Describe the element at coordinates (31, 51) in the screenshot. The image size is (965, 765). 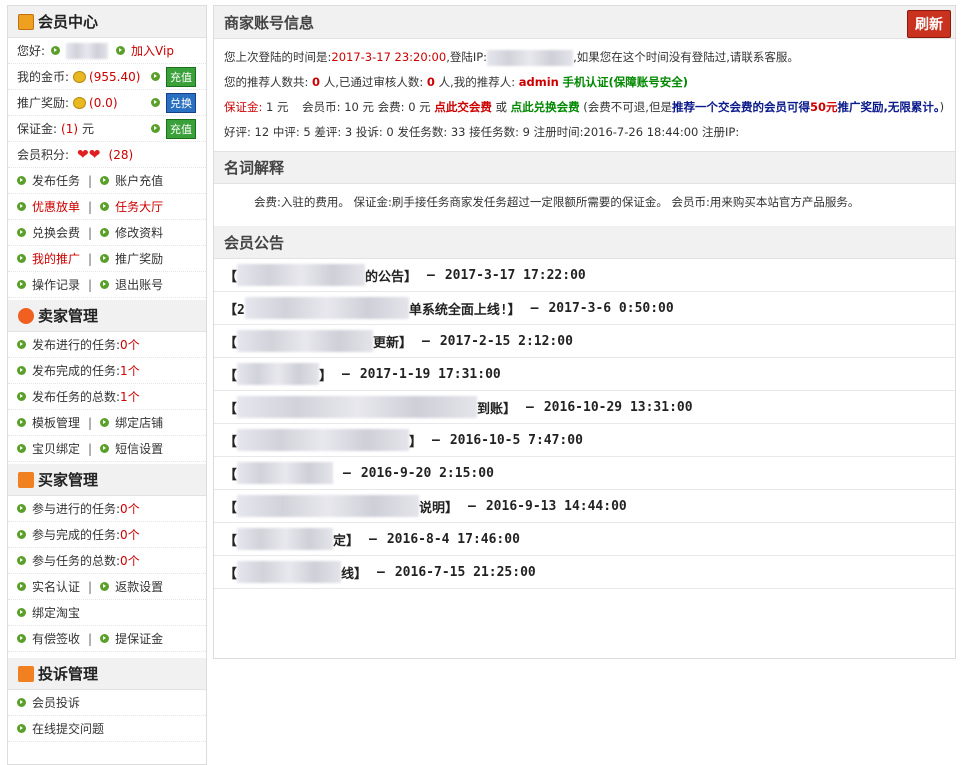
I see `hello-label: 您好:` at that location.